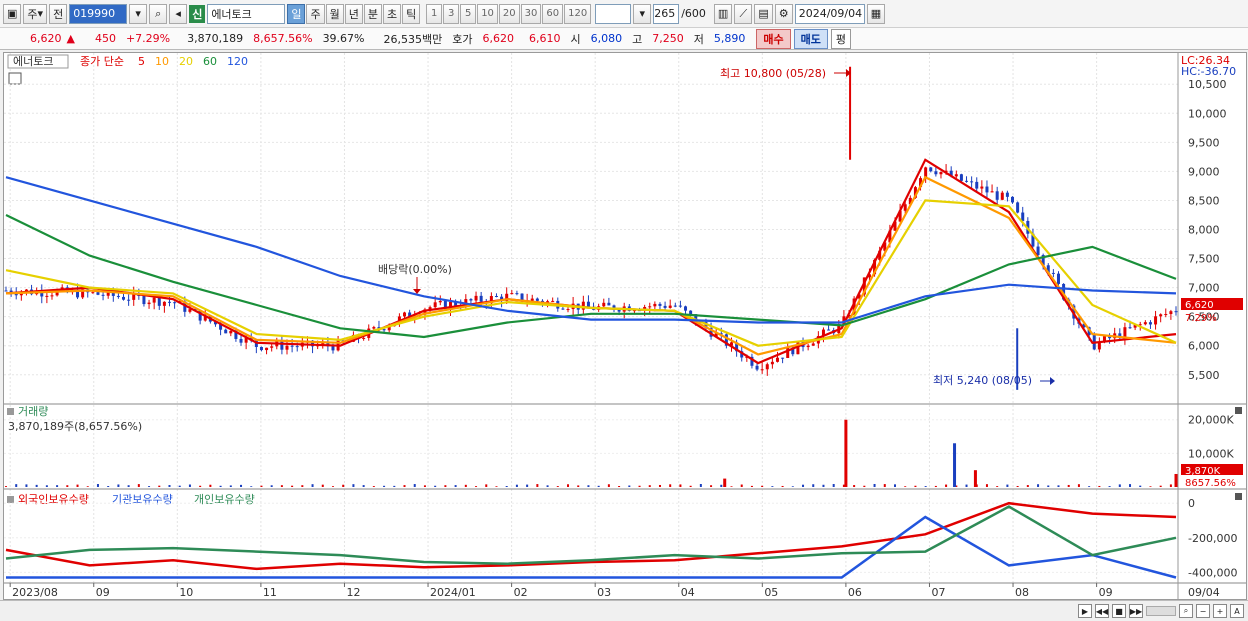 The image size is (1248, 621). What do you see at coordinates (1136, 611) in the screenshot?
I see `forward-icon: ▶▶` at bounding box center [1136, 611].